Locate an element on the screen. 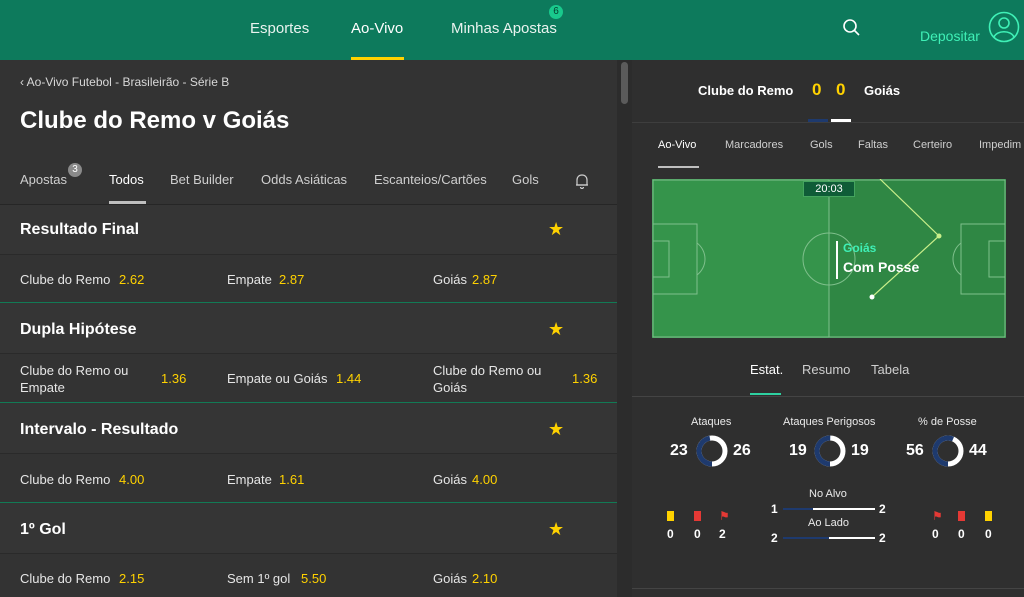  away-on-target: 2 is located at coordinates (882, 509).